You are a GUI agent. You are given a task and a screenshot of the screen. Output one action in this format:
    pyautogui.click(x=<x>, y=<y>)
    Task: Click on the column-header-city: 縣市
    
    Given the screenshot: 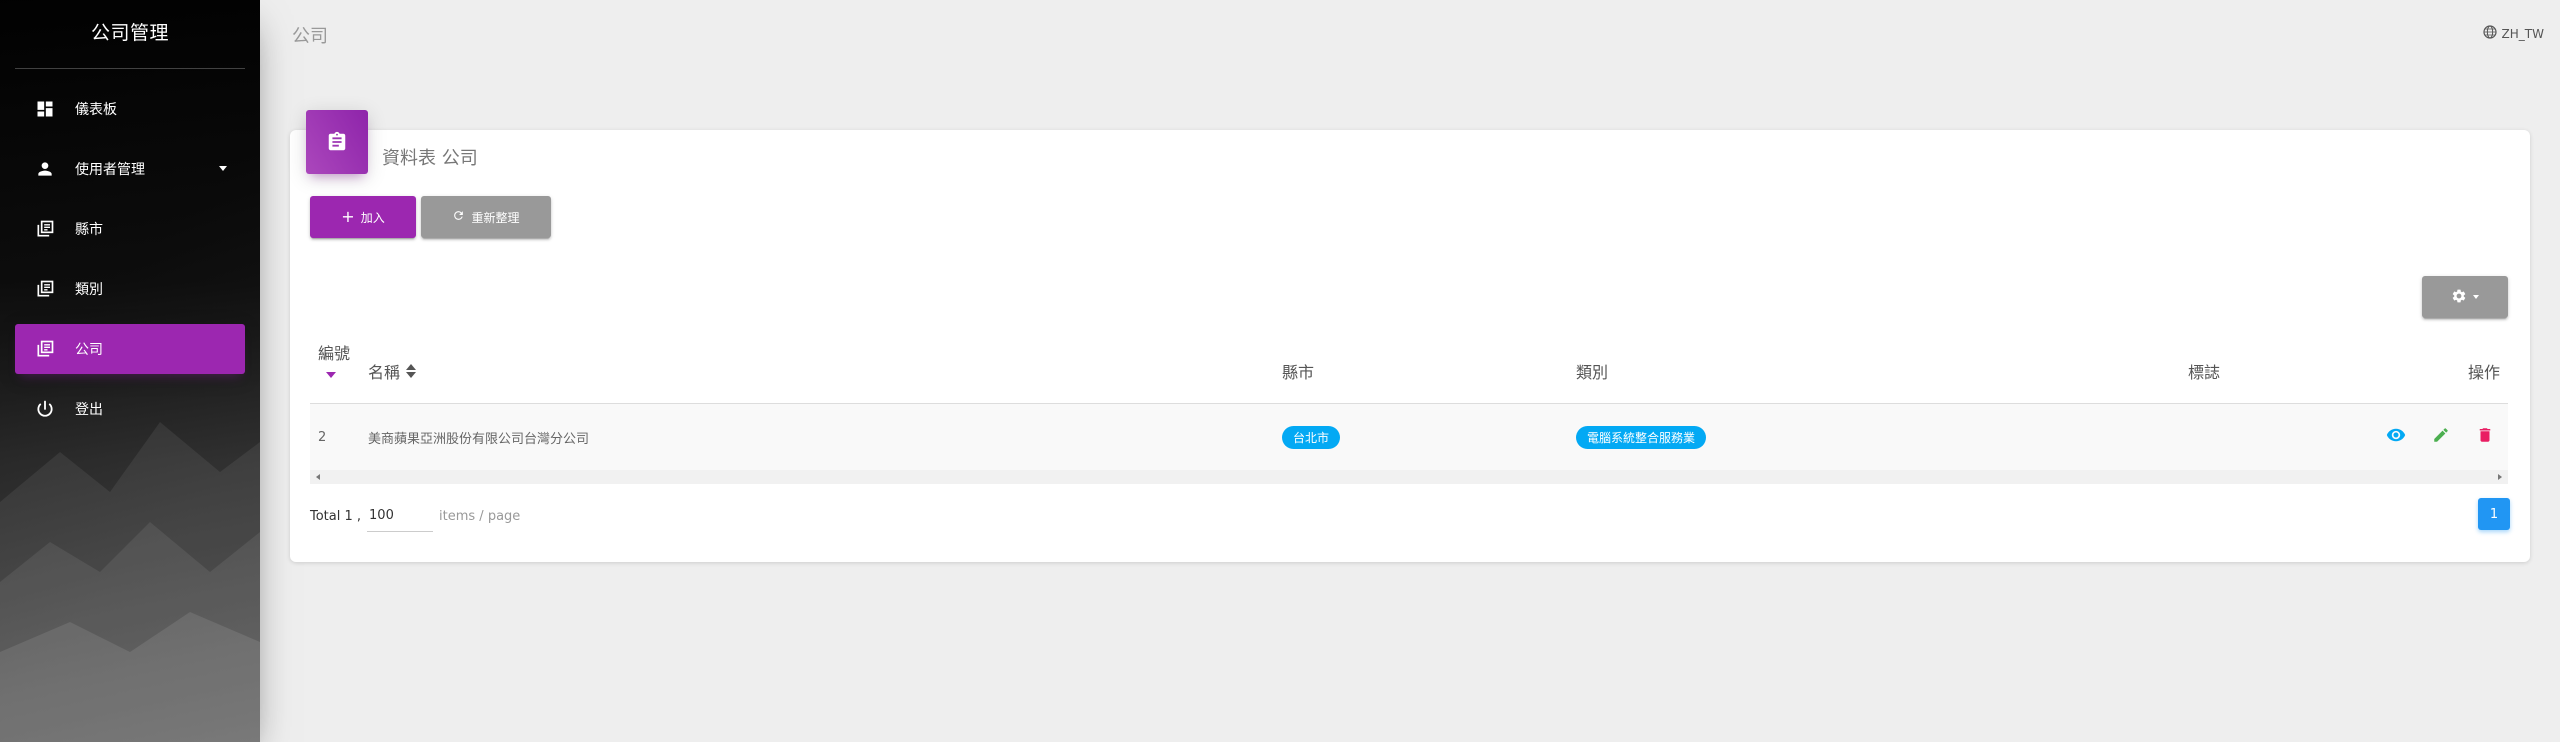 What is the action you would take?
    pyautogui.click(x=1298, y=371)
    